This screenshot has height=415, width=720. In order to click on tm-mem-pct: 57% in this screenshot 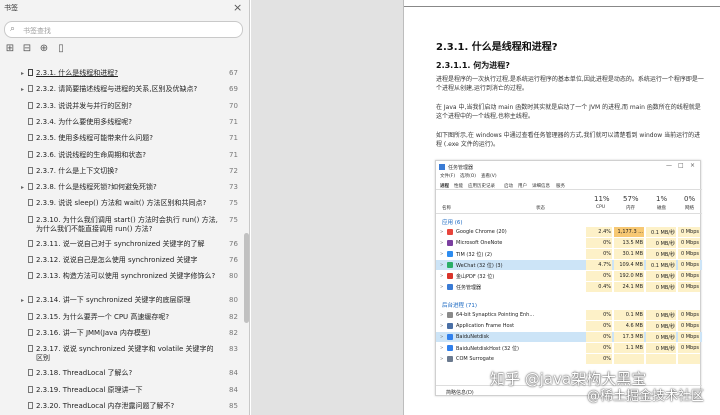, I will do `click(631, 199)`.